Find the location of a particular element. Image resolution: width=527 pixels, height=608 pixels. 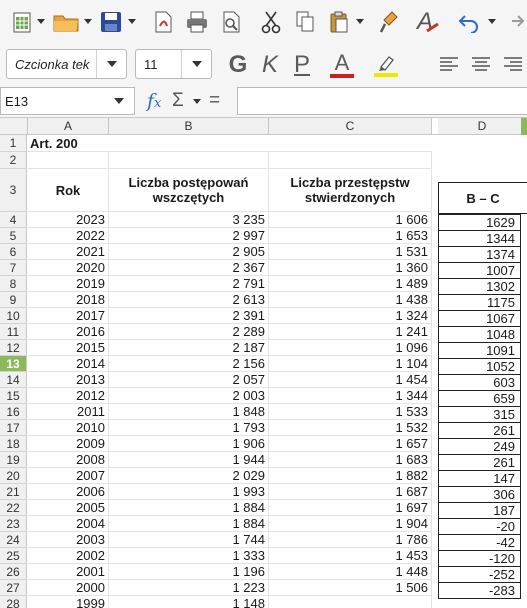

postepowania-cell: 2 613 is located at coordinates (189, 300).